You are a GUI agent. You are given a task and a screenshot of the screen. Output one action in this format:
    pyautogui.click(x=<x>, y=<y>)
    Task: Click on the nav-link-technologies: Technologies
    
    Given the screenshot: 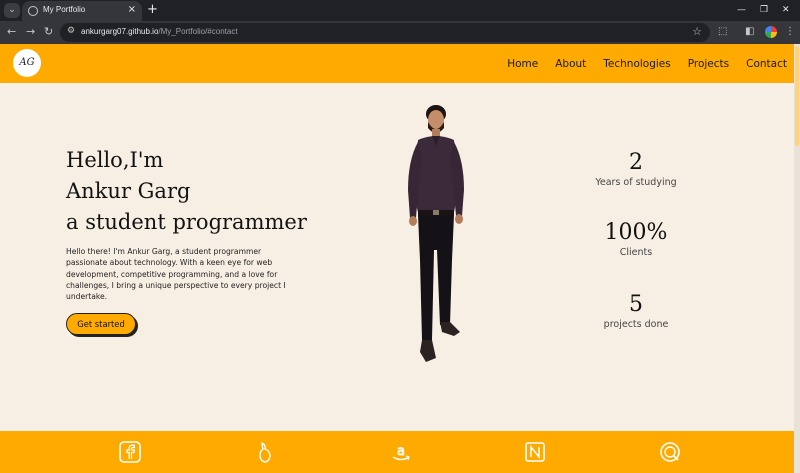 What is the action you would take?
    pyautogui.click(x=636, y=64)
    